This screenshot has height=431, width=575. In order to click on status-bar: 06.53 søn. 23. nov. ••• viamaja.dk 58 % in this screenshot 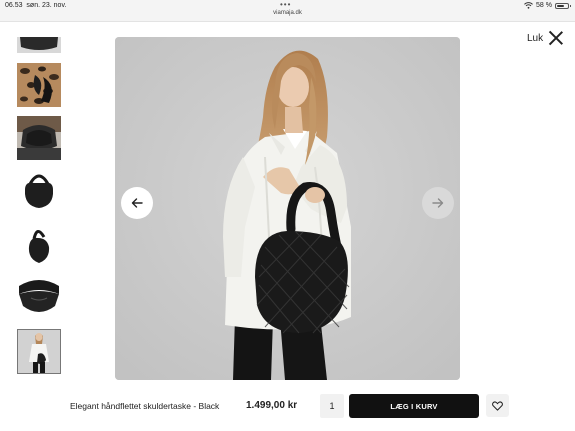, I will do `click(287, 11)`.